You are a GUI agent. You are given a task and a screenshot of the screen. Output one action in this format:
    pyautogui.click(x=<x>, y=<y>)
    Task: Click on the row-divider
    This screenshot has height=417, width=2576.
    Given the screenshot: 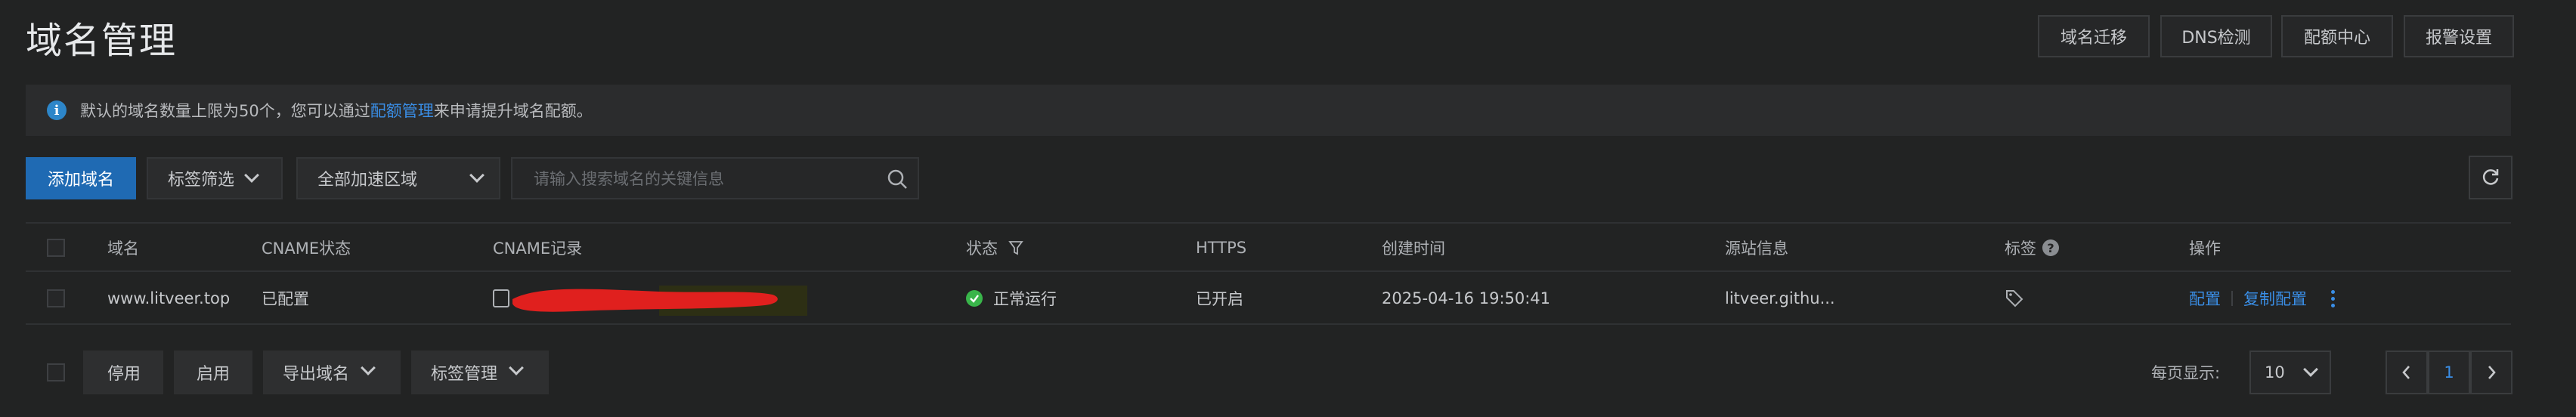 What is the action you would take?
    pyautogui.click(x=1268, y=324)
    